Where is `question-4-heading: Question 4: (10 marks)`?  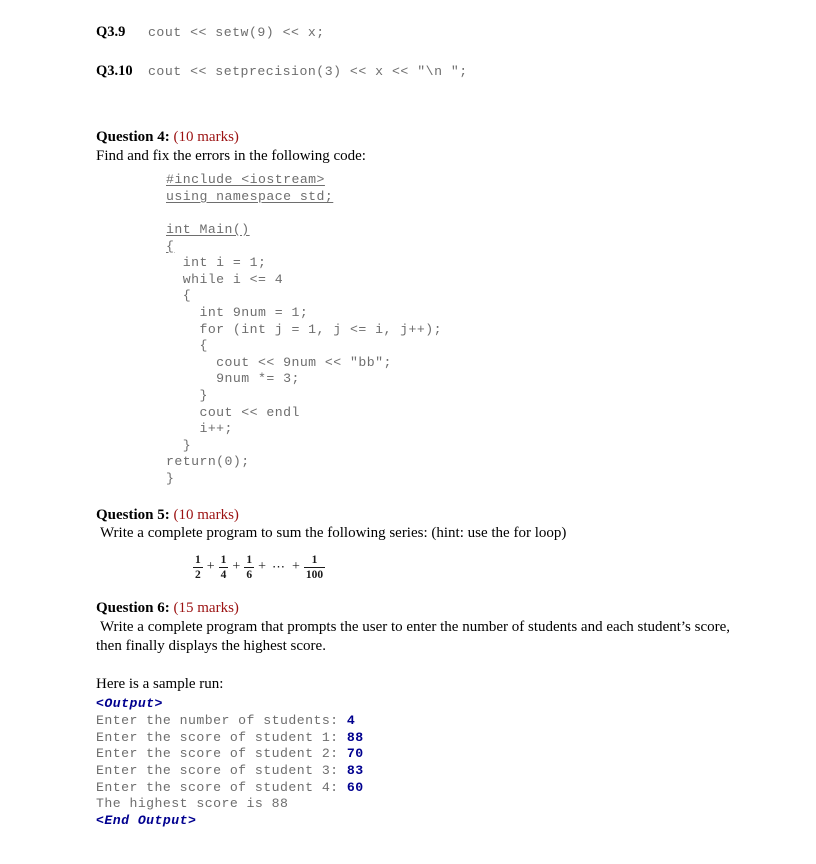 question-4-heading: Question 4: (10 marks) is located at coordinates (426, 137).